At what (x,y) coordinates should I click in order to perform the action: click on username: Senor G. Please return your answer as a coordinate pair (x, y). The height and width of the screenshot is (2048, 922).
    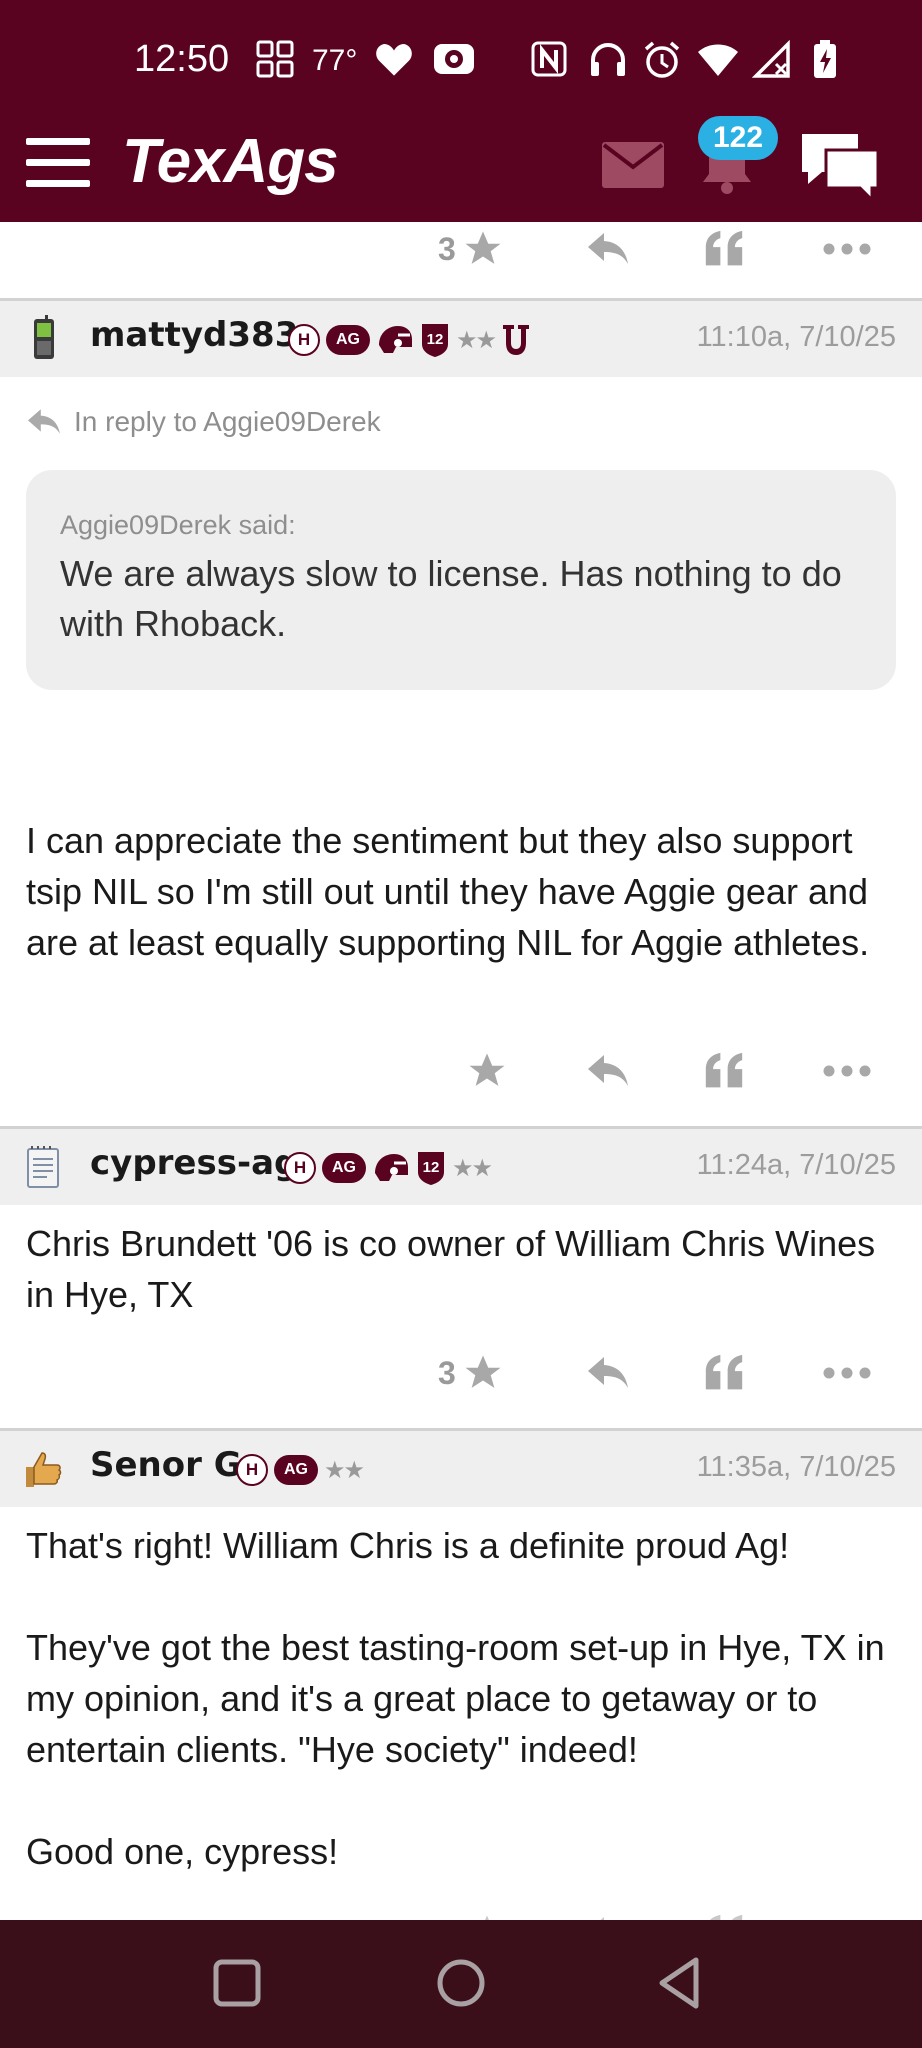
    Looking at the image, I should click on (166, 1465).